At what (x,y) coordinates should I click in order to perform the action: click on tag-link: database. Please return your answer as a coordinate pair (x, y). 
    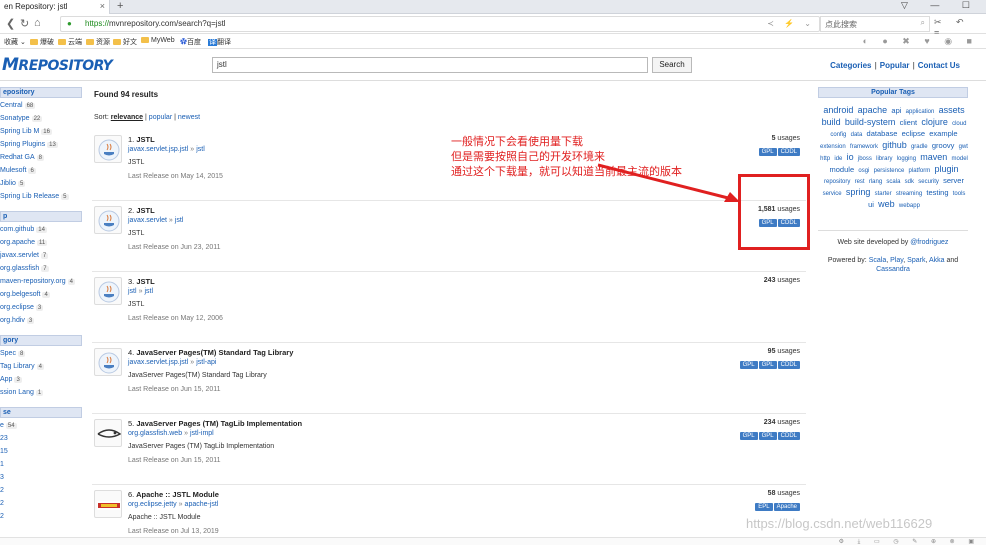
    Looking at the image, I should click on (882, 133).